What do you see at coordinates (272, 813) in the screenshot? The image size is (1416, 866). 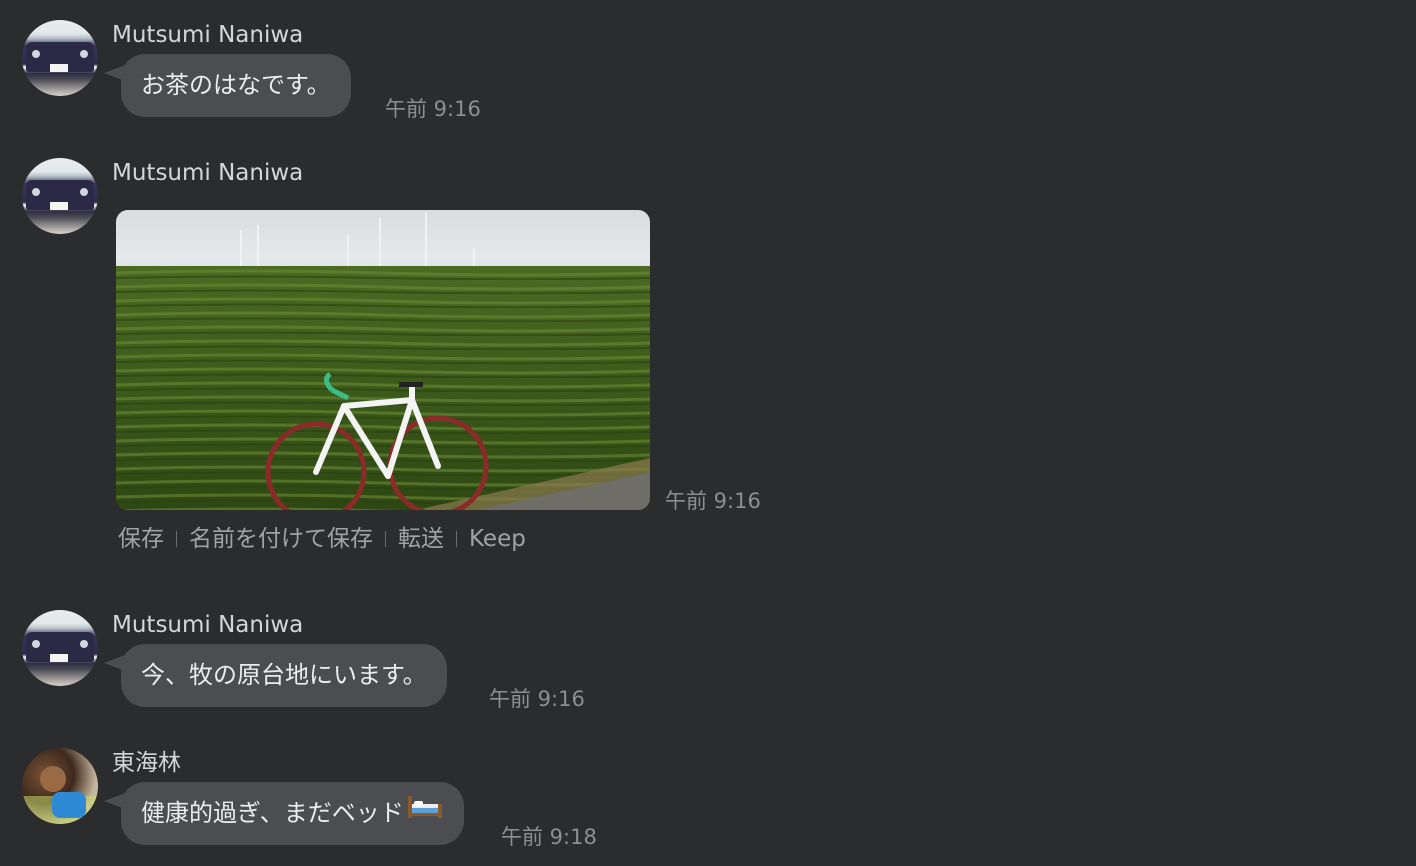 I see `message-text: 健康的過ぎ、まだベッド` at bounding box center [272, 813].